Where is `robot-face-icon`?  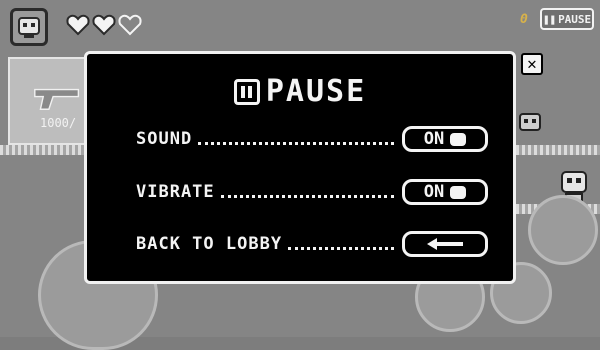 robot-face-icon is located at coordinates (29, 27).